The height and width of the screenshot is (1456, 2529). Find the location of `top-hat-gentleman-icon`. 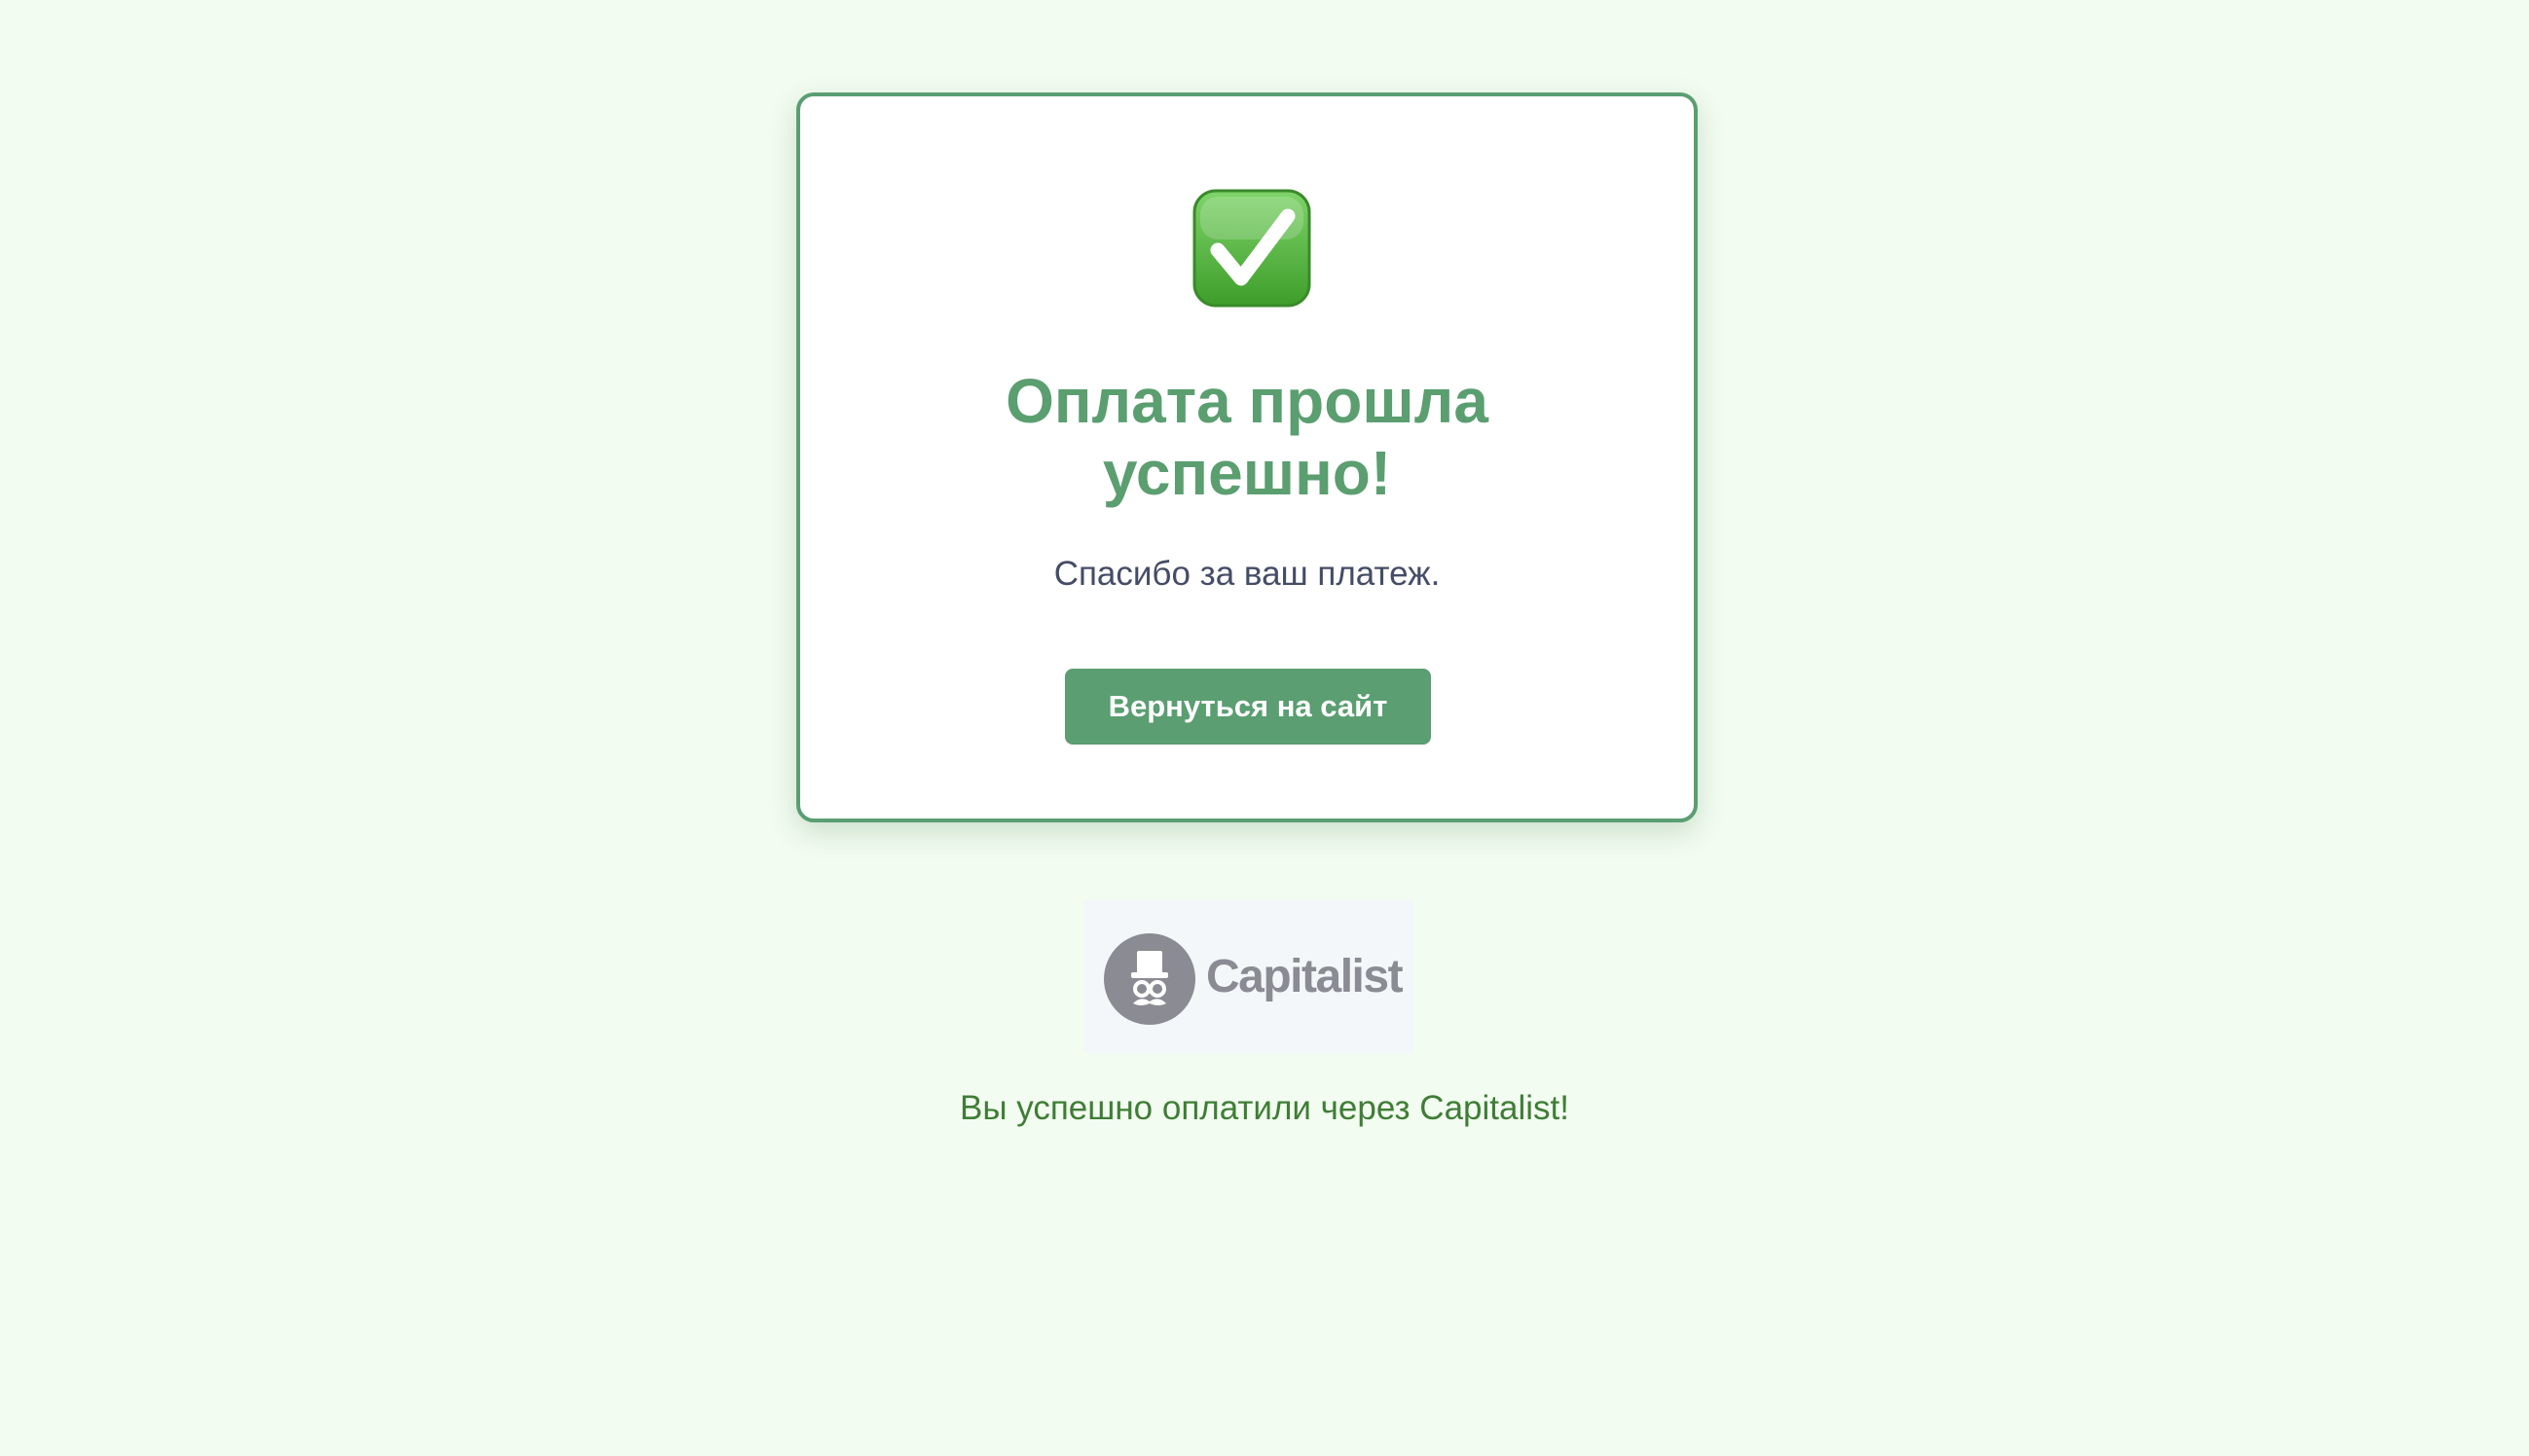

top-hat-gentleman-icon is located at coordinates (1149, 979).